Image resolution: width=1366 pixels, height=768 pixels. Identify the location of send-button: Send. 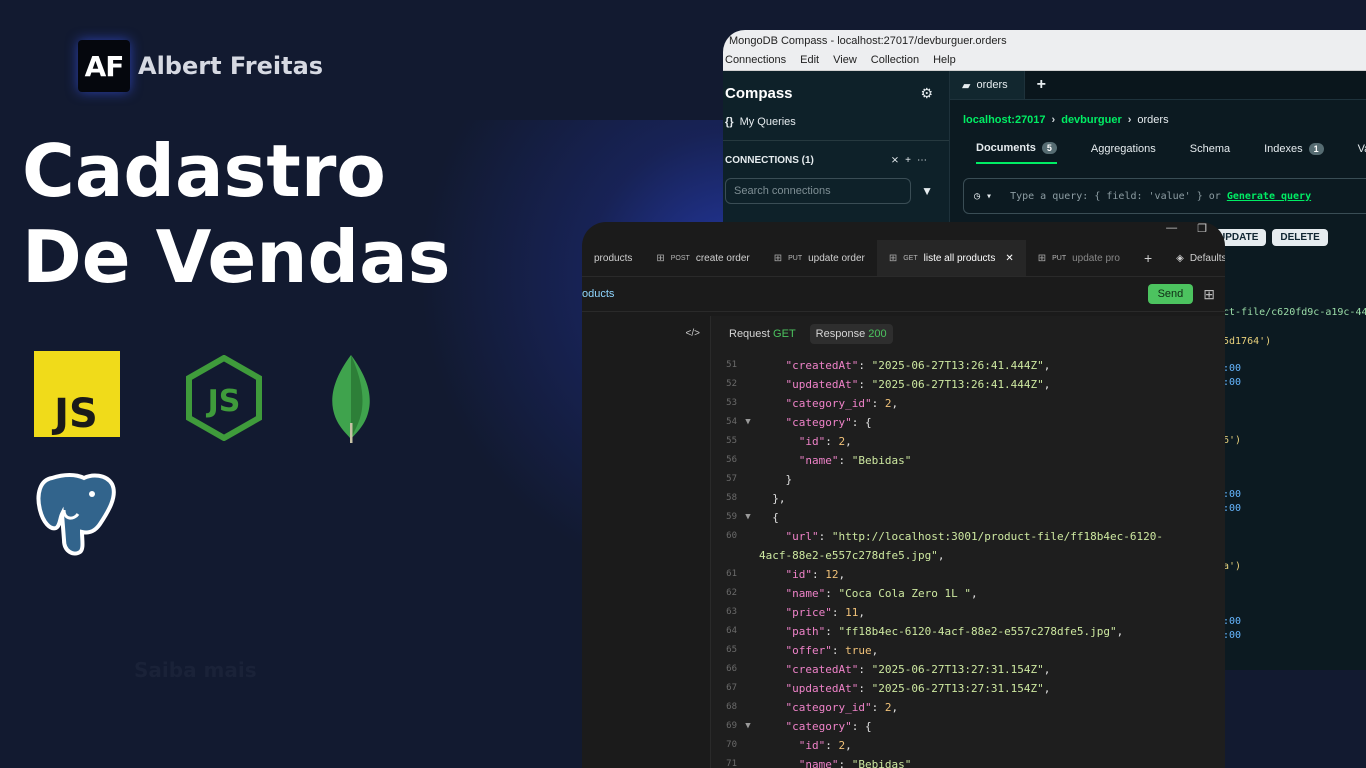
(1170, 294).